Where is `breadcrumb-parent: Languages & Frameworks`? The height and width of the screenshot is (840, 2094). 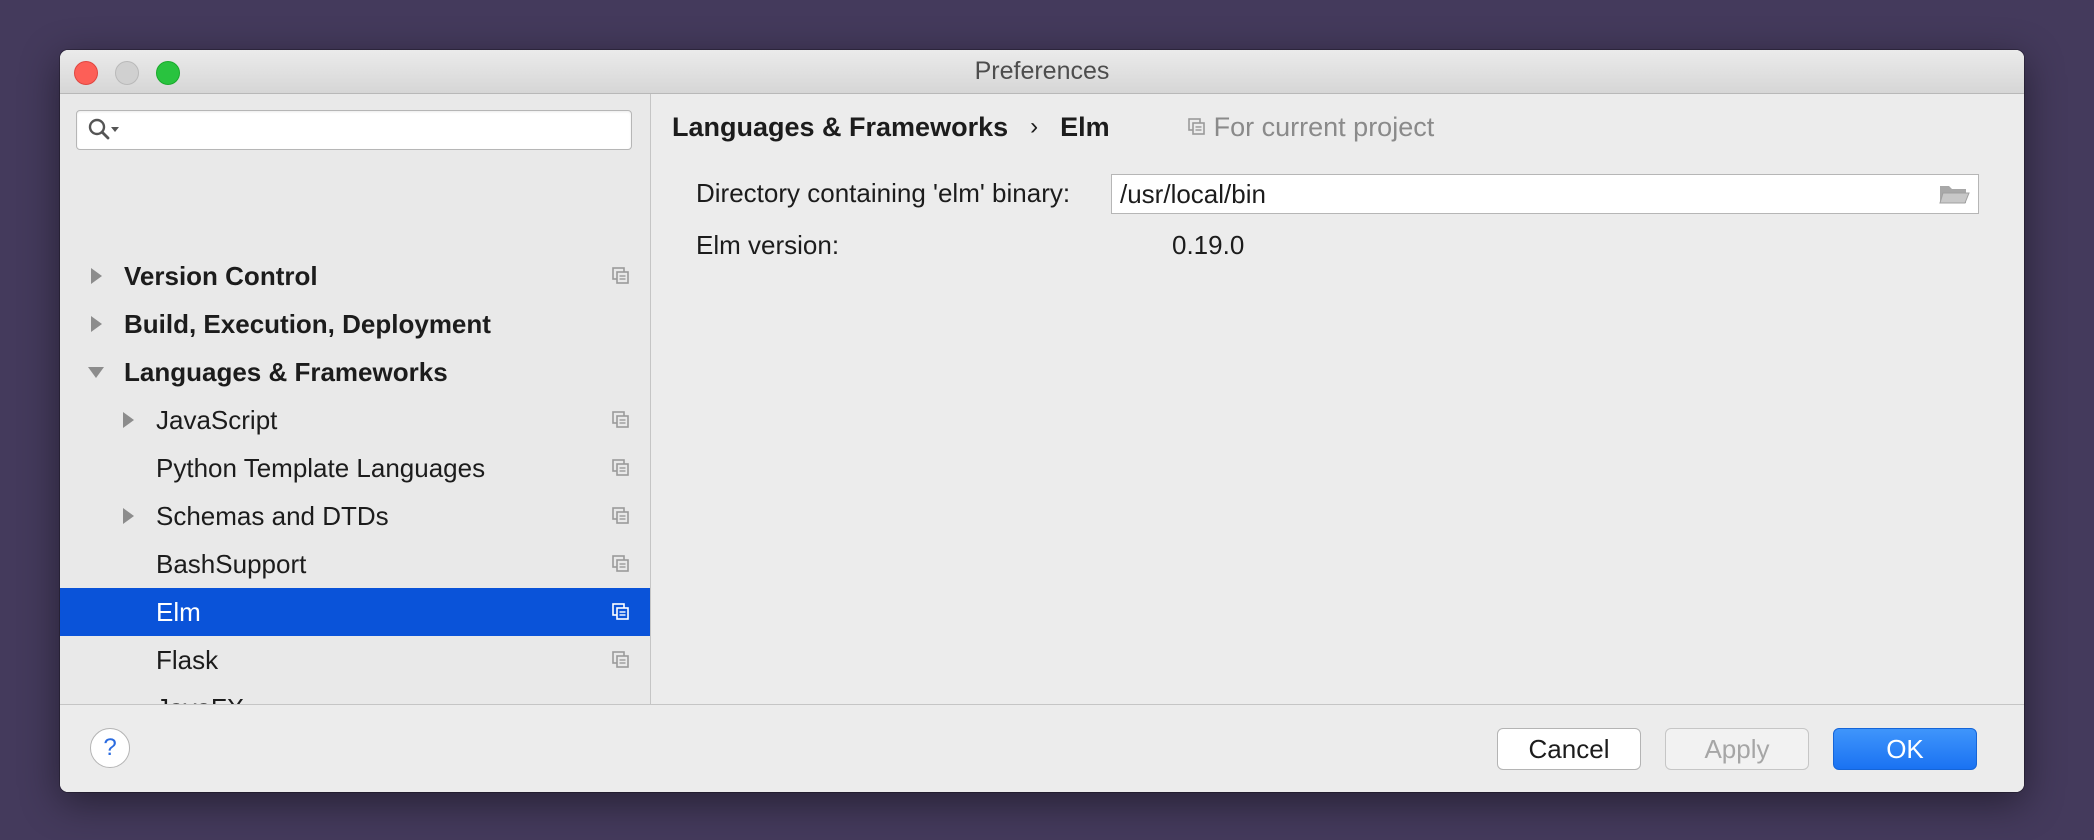
breadcrumb-parent: Languages & Frameworks is located at coordinates (840, 127).